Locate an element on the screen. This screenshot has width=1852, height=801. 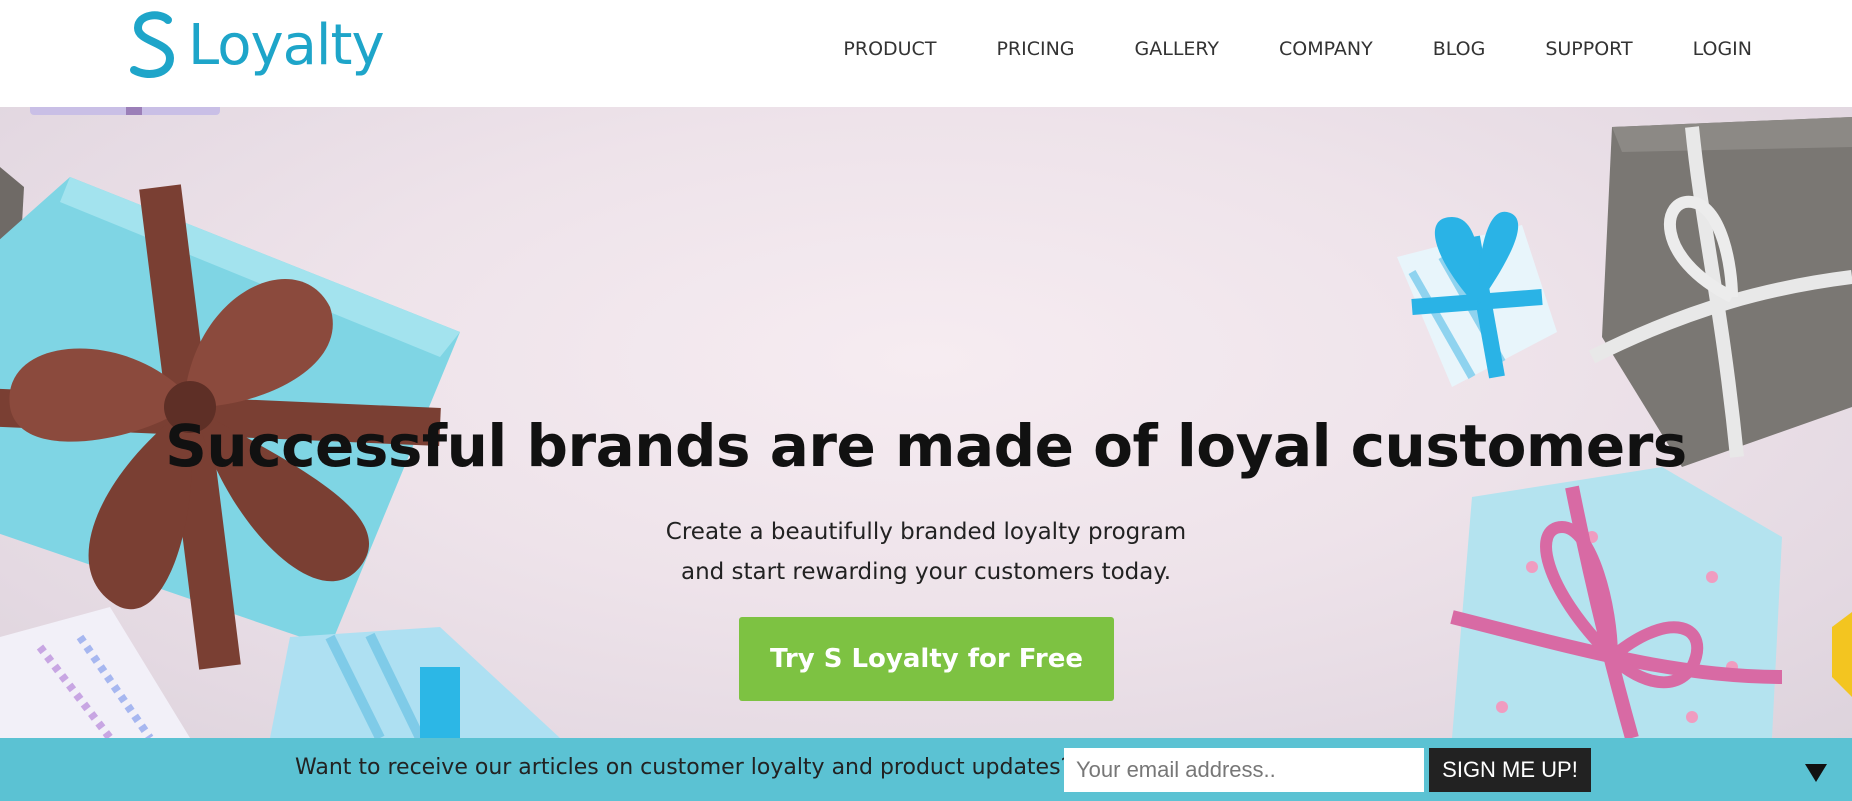
s-logo-icon is located at coordinates (152, 44).